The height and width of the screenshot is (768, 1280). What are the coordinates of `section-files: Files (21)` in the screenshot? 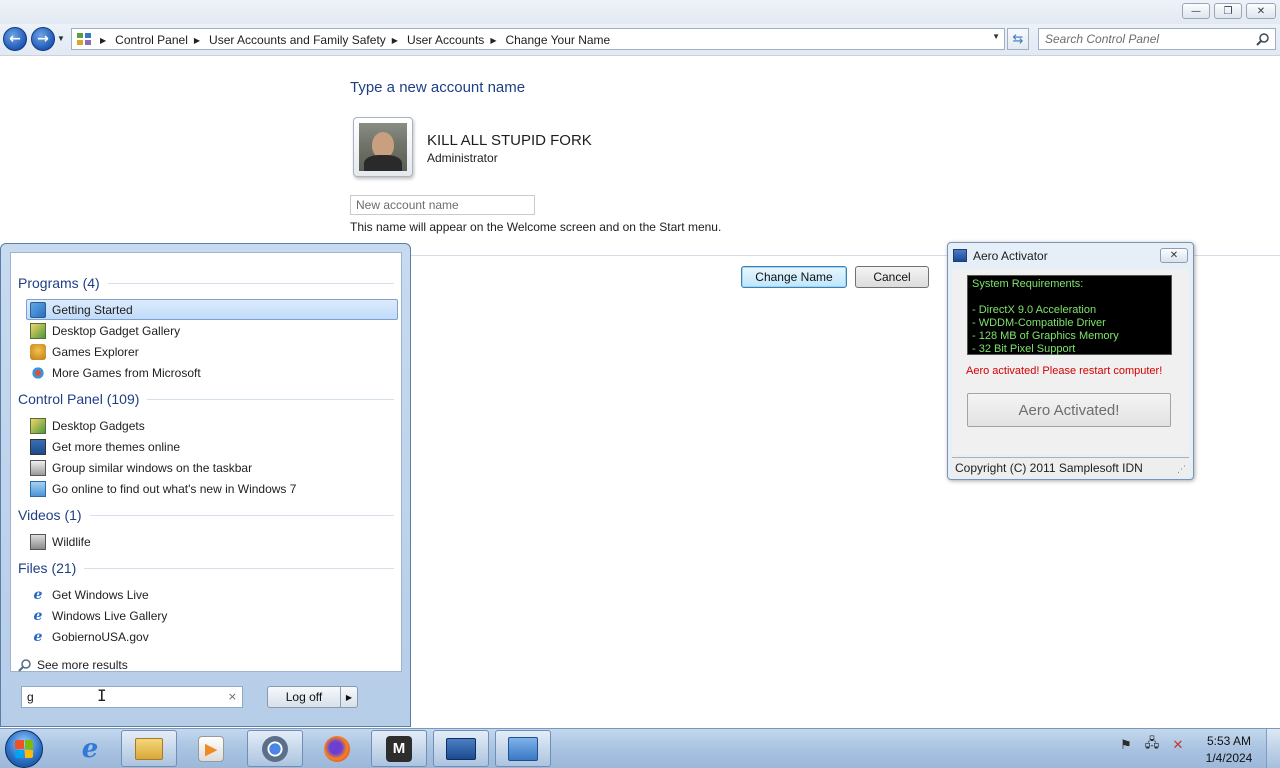 It's located at (206, 568).